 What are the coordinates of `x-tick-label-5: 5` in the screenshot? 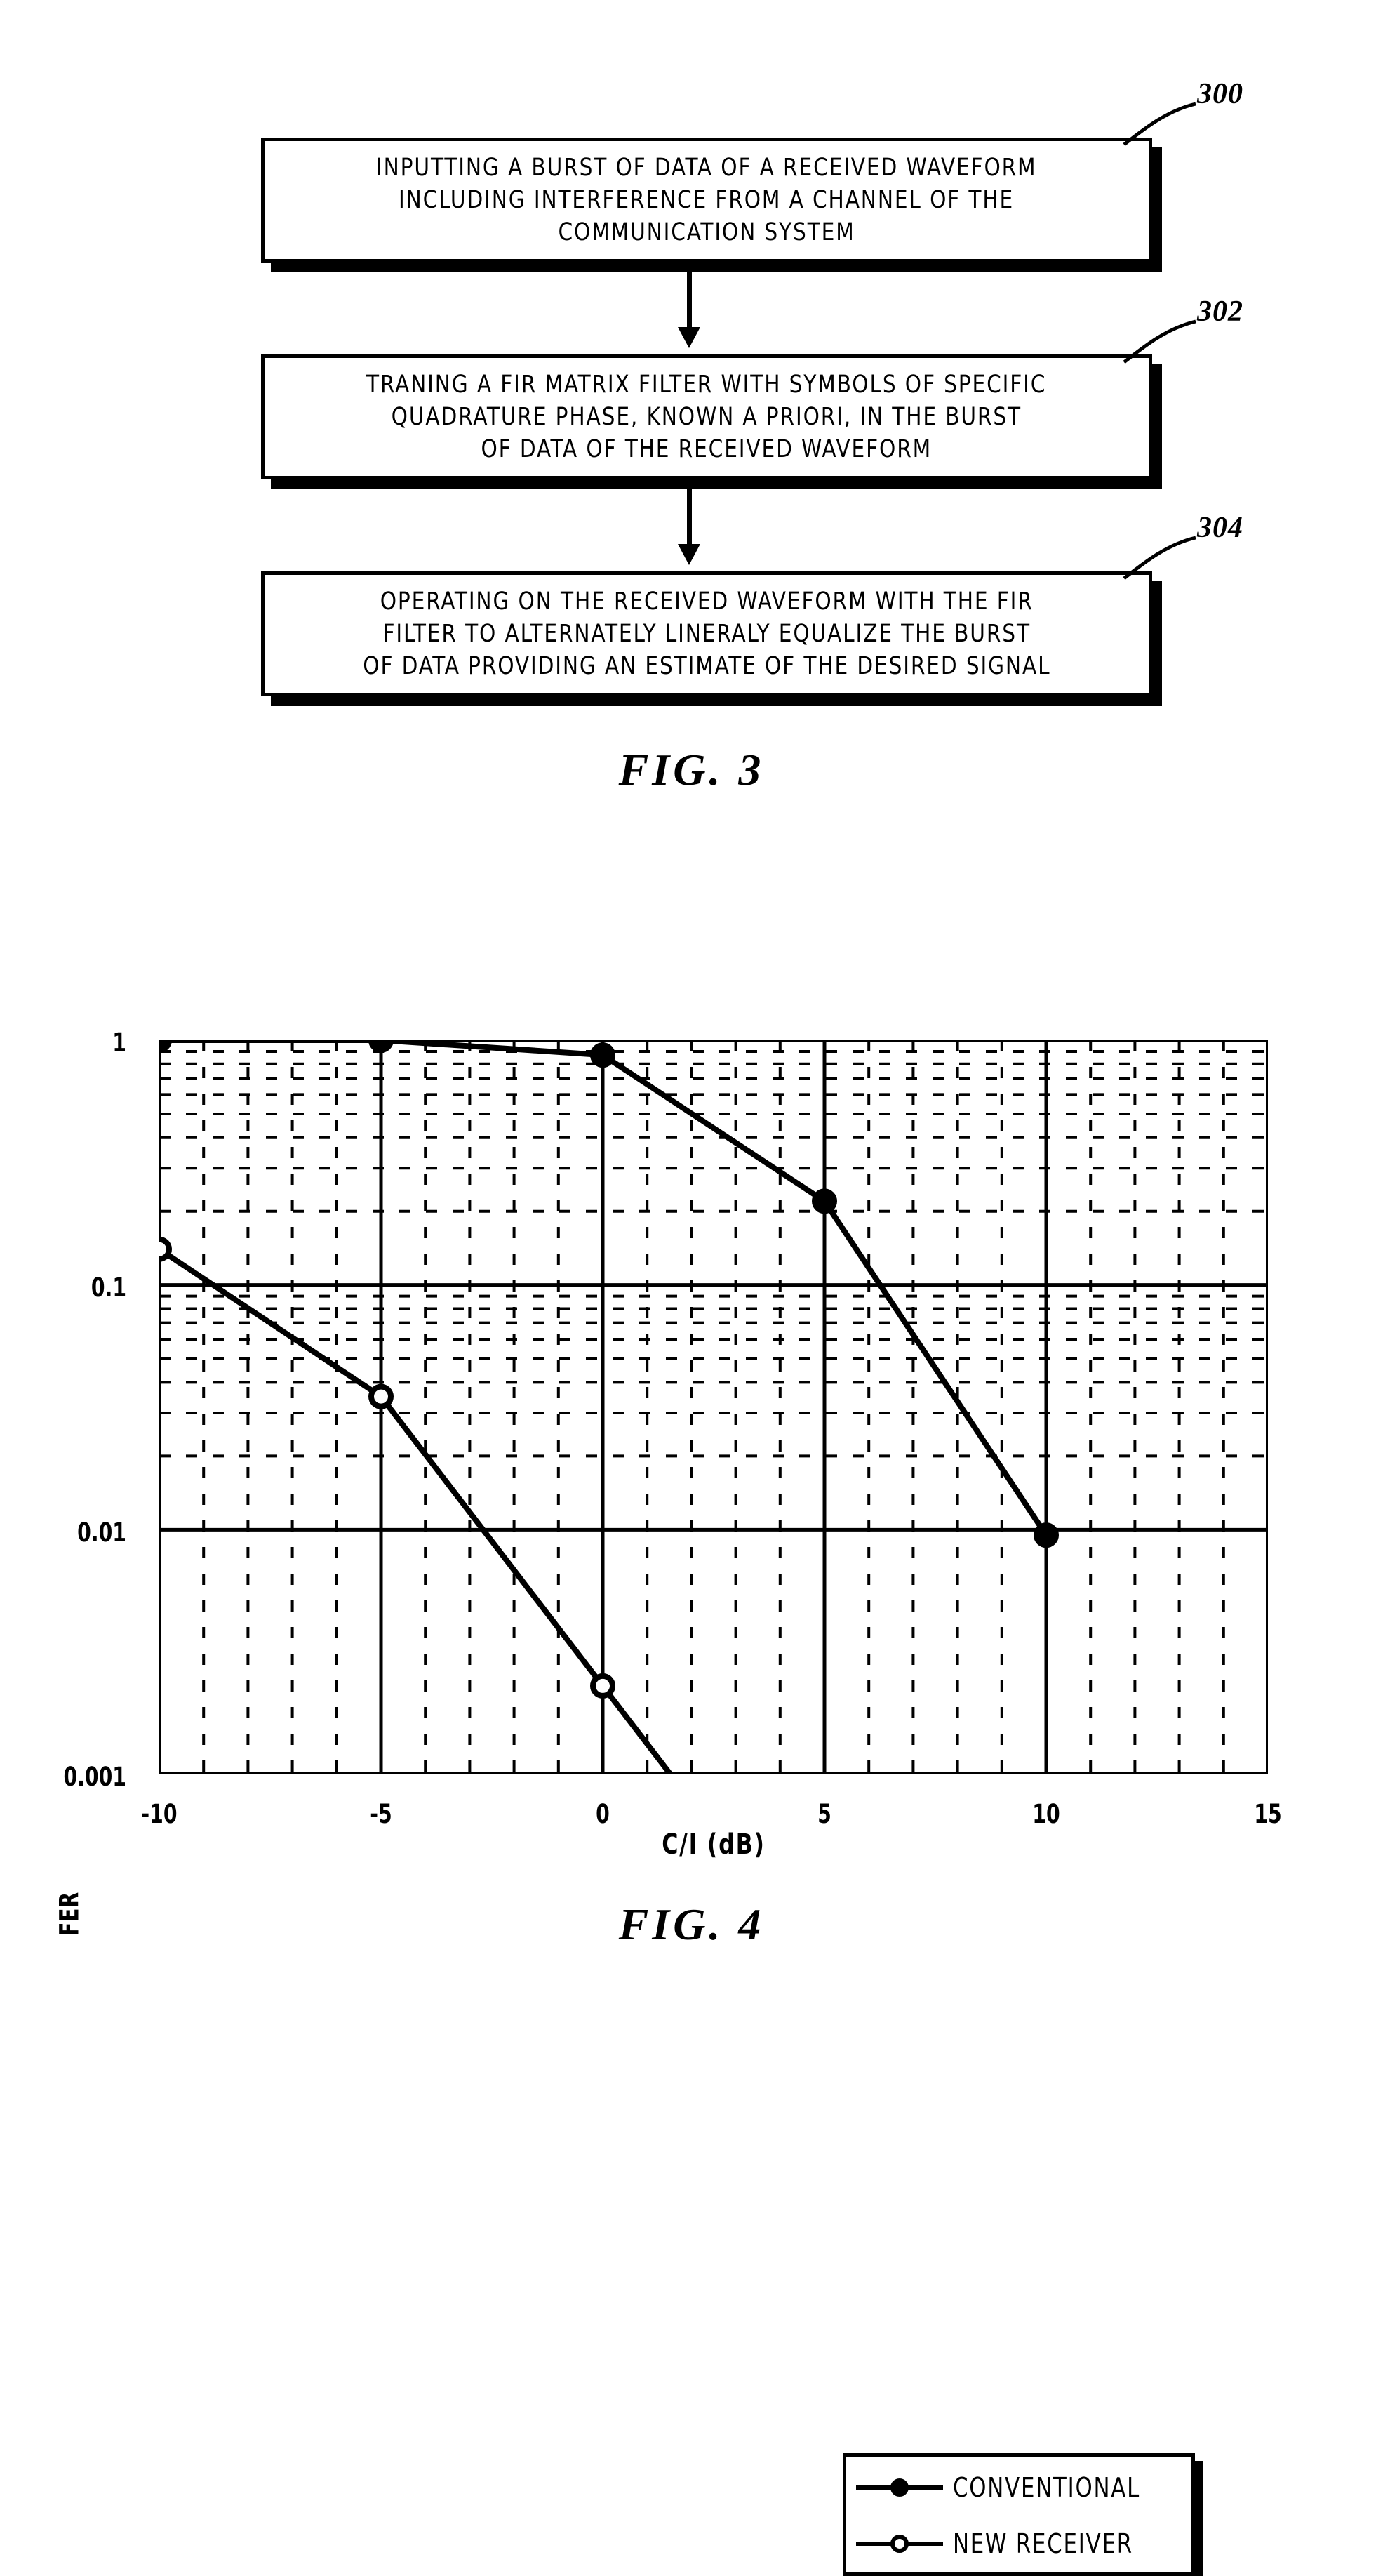 It's located at (824, 1814).